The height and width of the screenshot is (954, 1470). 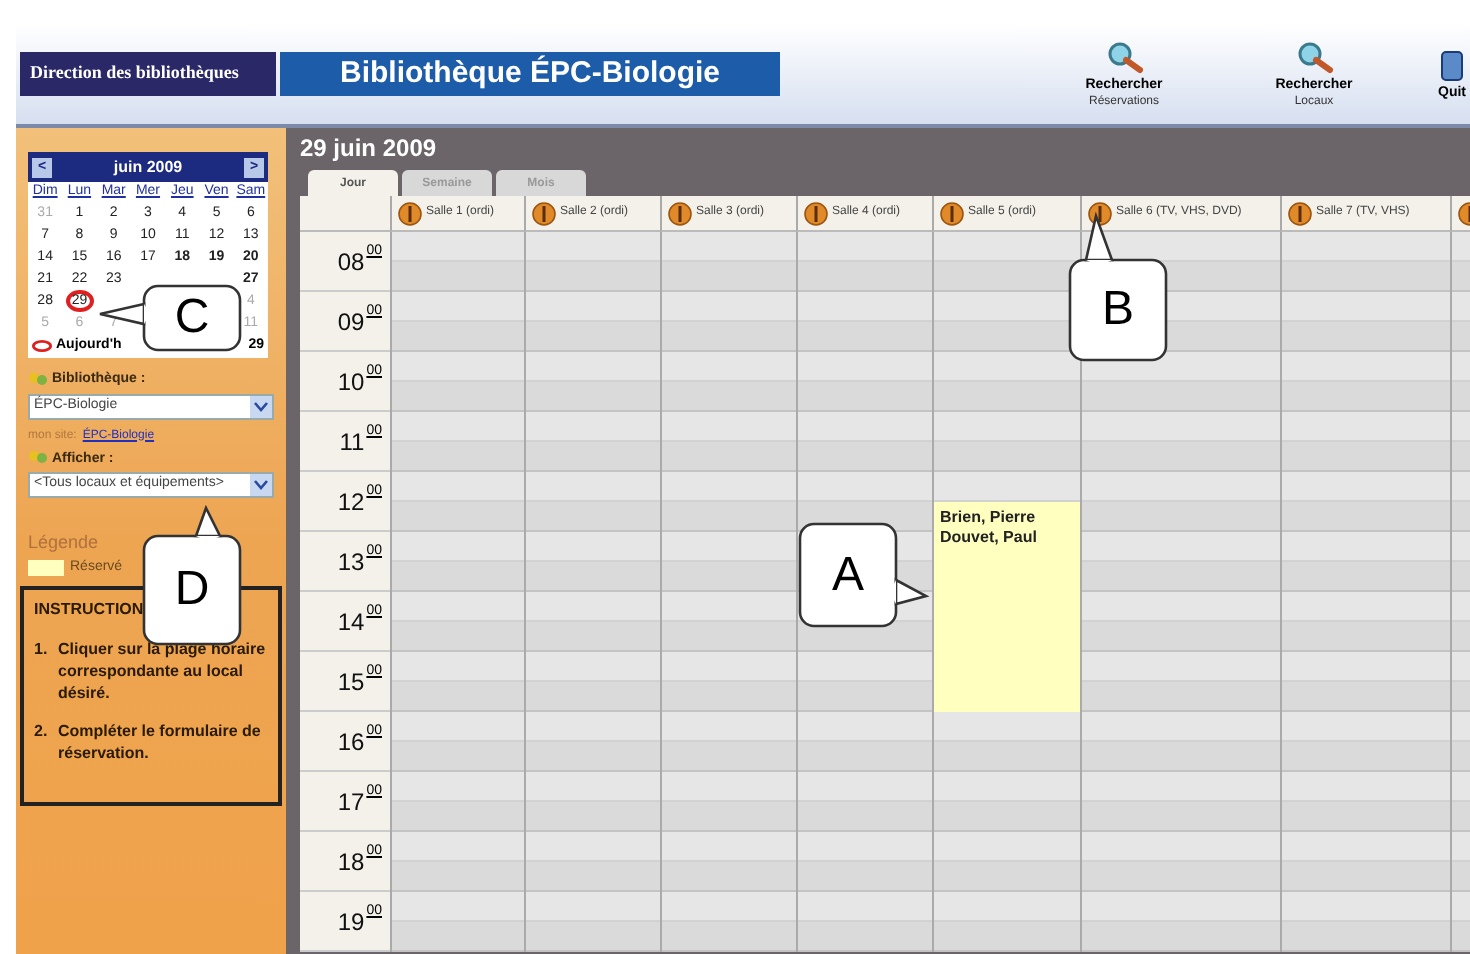 What do you see at coordinates (148, 167) in the screenshot?
I see `month-title: juin 2009` at bounding box center [148, 167].